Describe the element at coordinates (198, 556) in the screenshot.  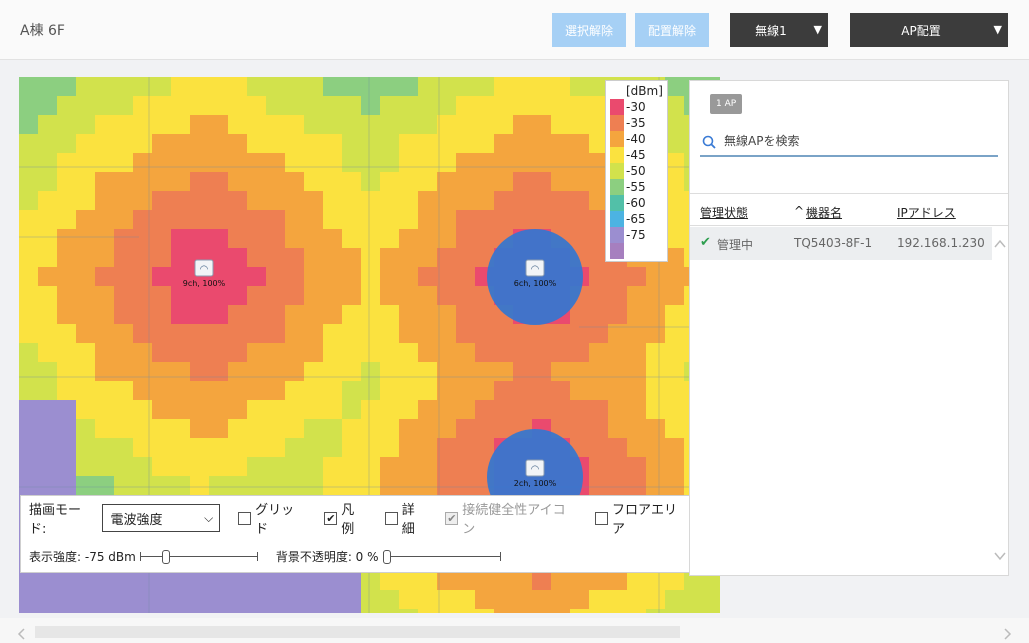
I see `strength-slider` at that location.